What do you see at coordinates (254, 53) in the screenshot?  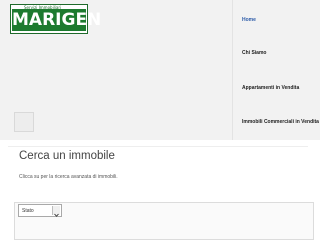 I see `nav-item-chi-siamo: Chi Siamo` at bounding box center [254, 53].